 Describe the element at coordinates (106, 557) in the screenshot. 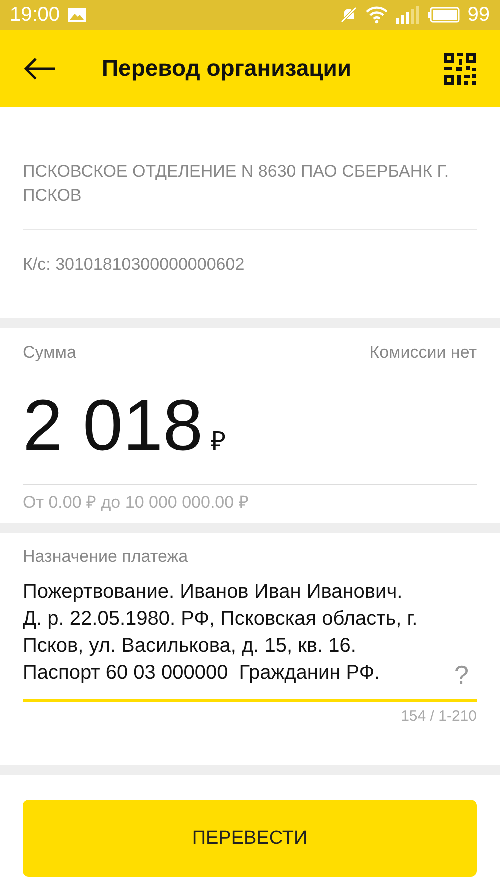

I see `purpose-label: Назначение платежа` at that location.